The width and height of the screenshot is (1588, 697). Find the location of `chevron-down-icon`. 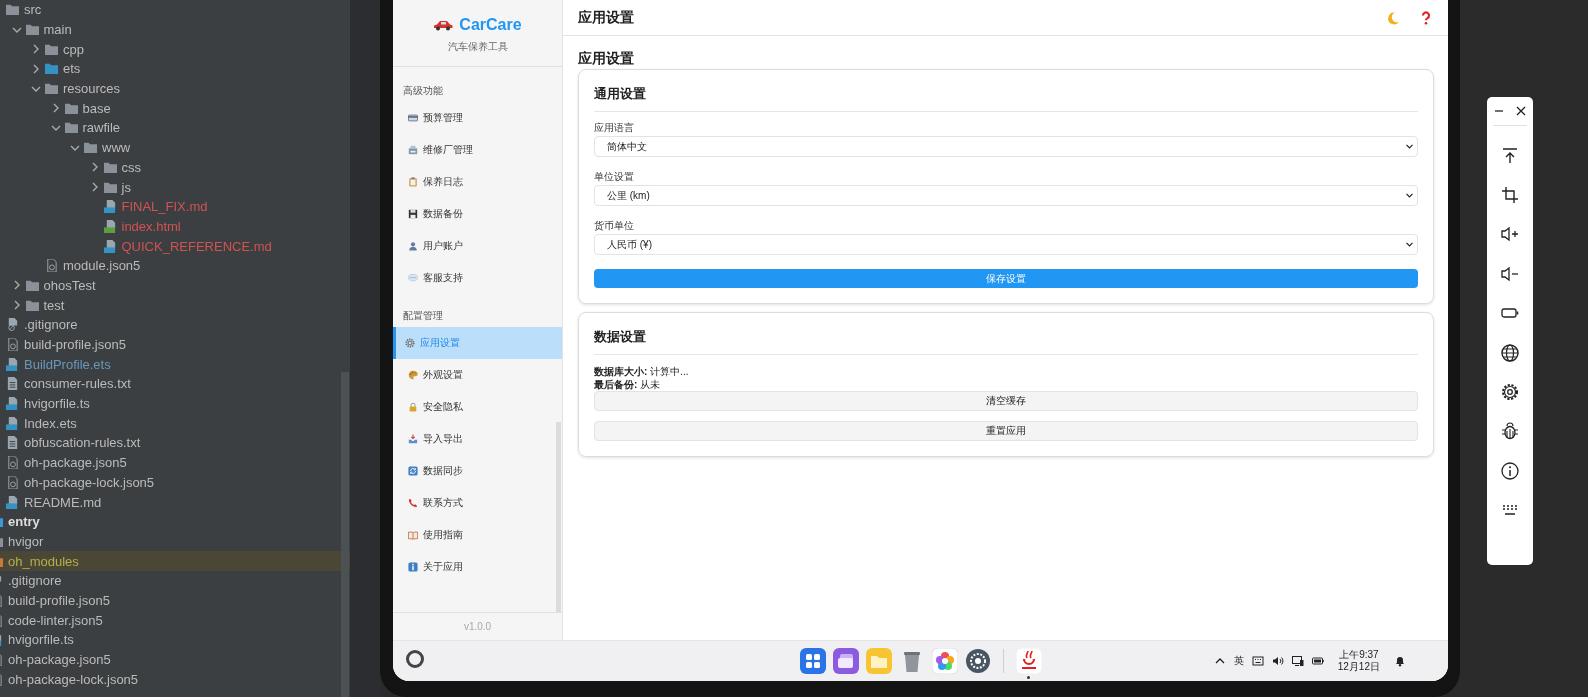

chevron-down-icon is located at coordinates (1409, 146).